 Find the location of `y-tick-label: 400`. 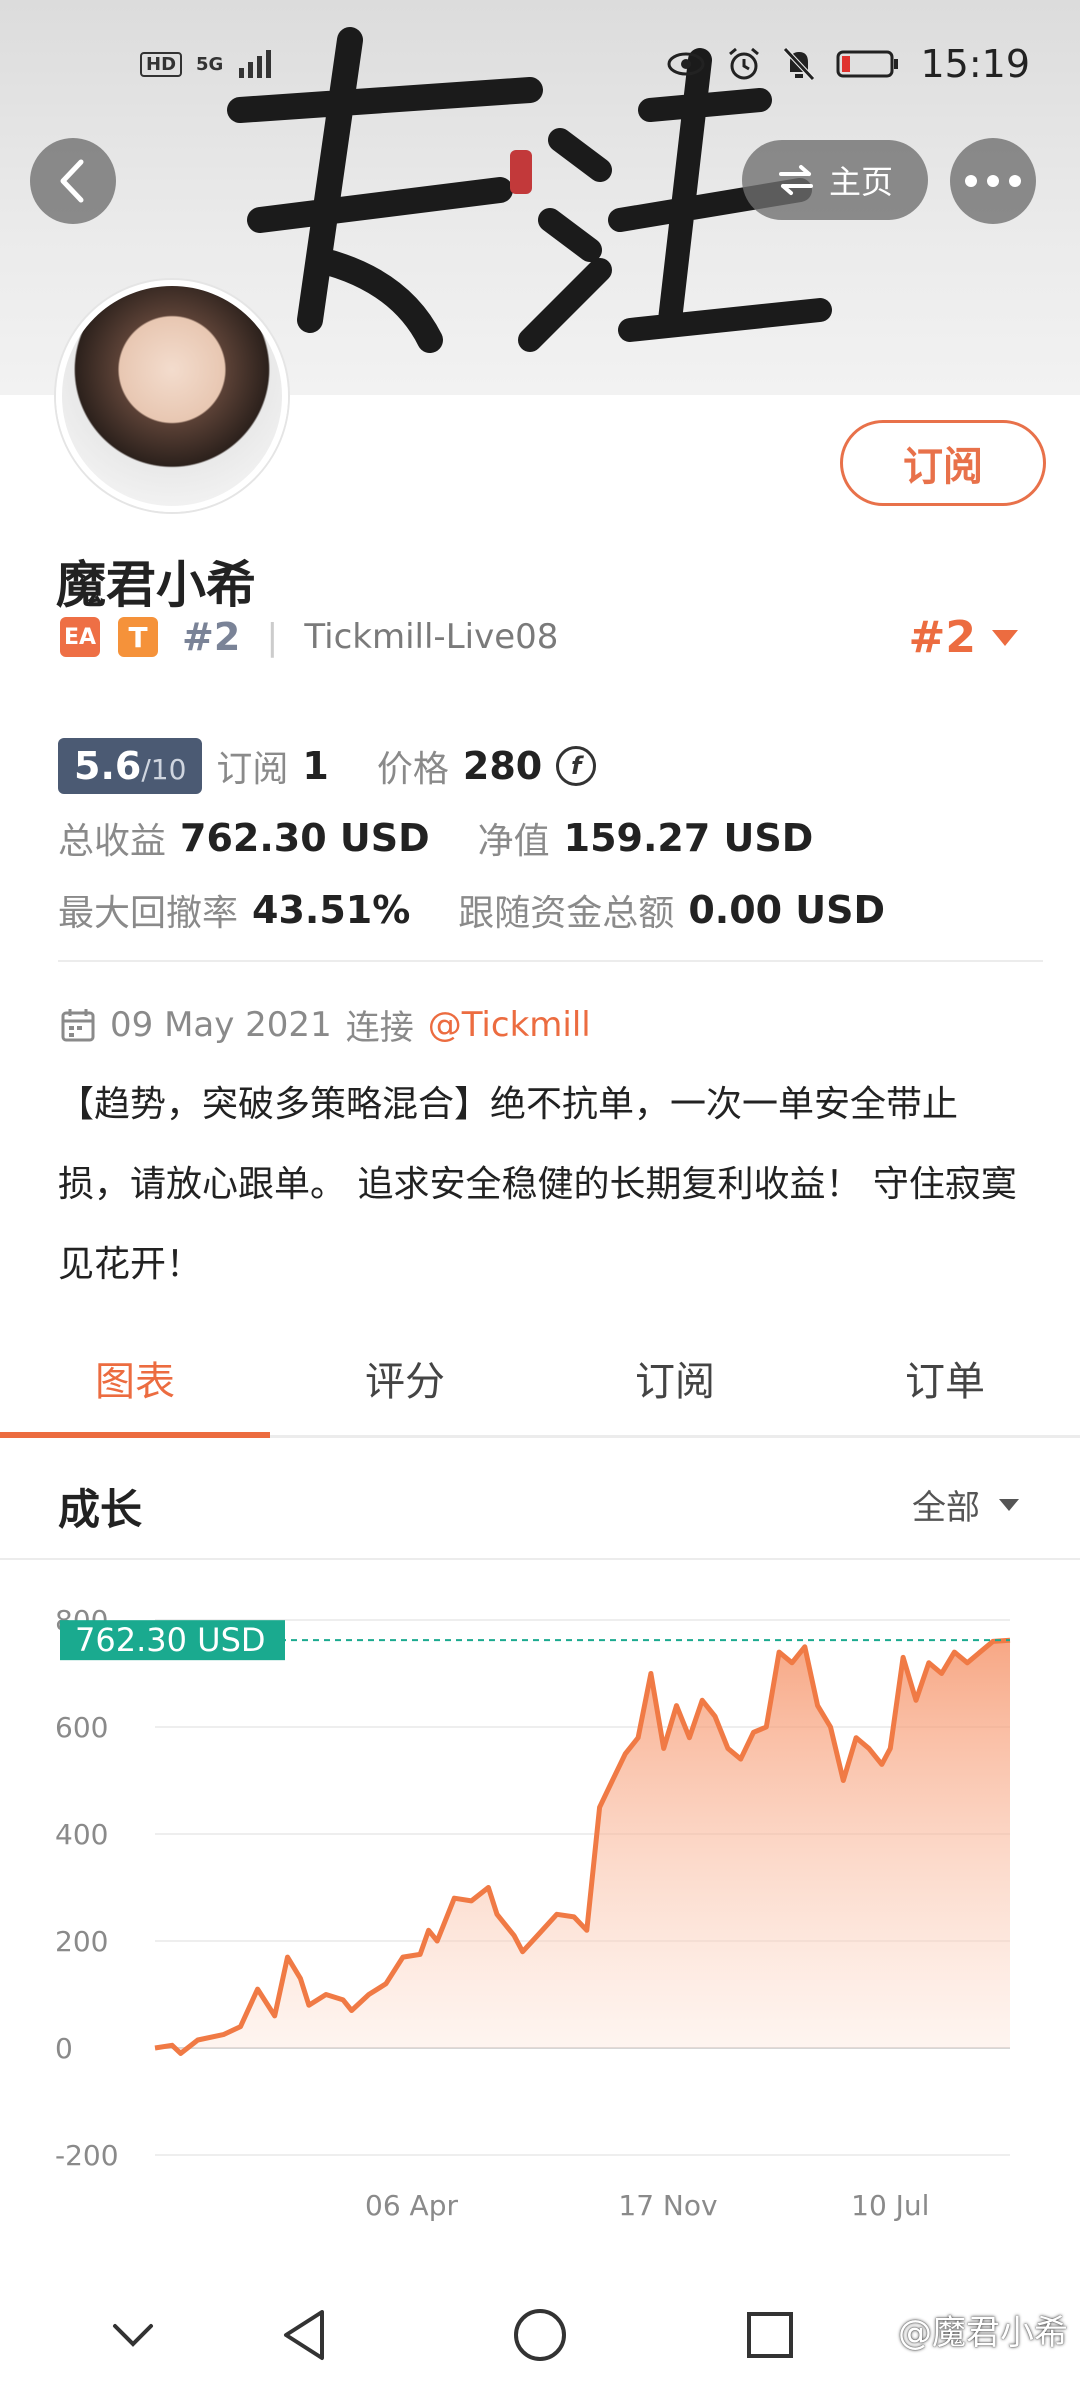

y-tick-label: 400 is located at coordinates (81, 1834).